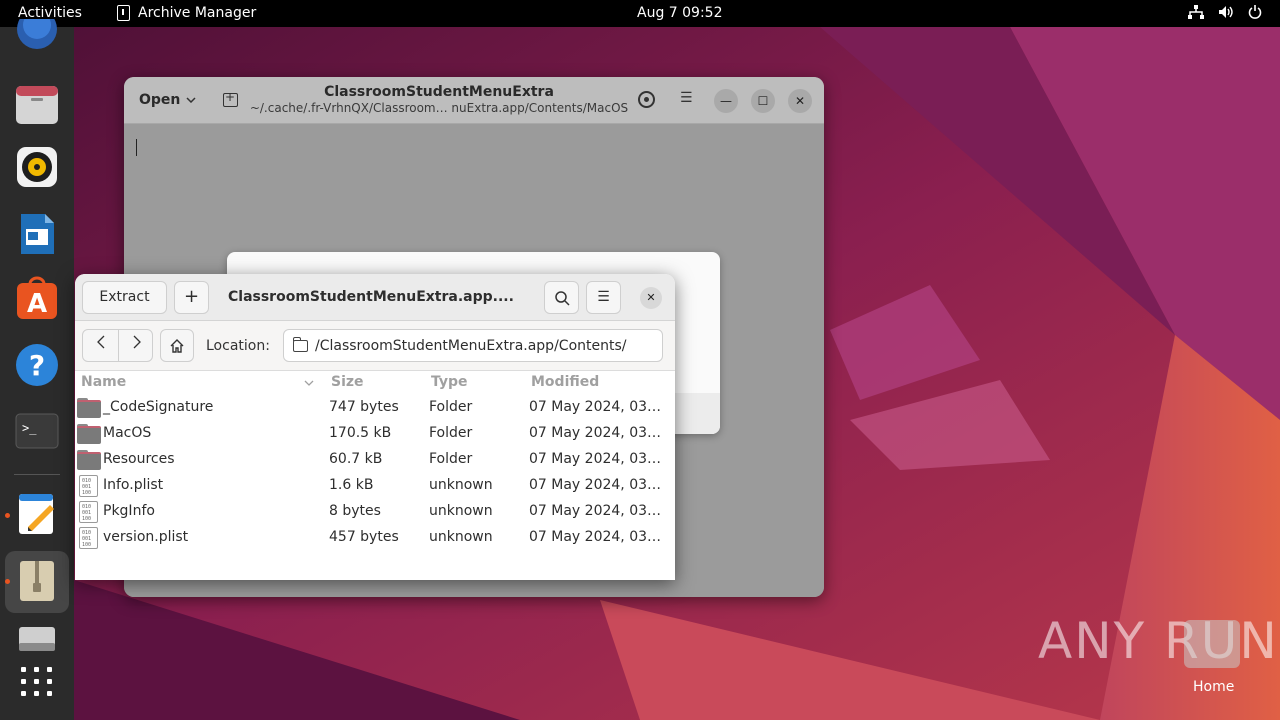  I want to click on chevron-left-icon, so click(100, 342).